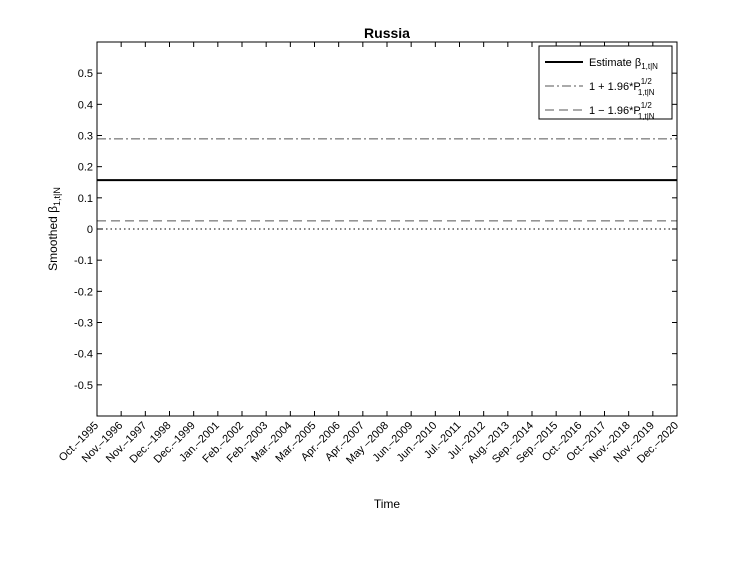  Describe the element at coordinates (85, 168) in the screenshot. I see `y-tick-label: 0.2` at that location.